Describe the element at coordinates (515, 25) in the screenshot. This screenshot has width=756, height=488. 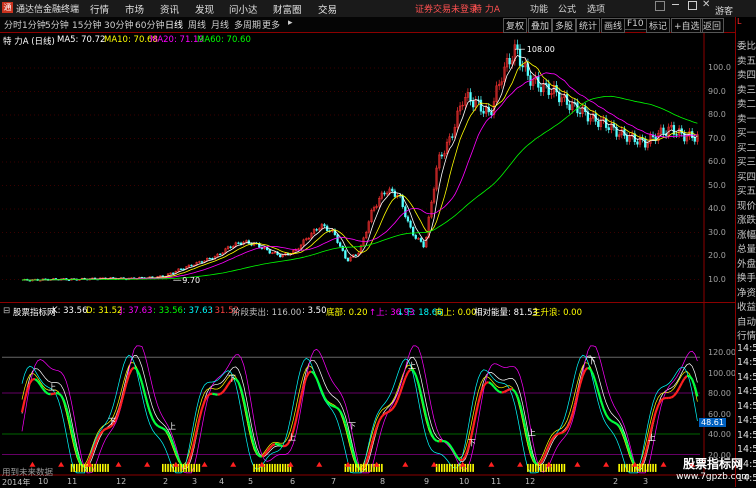
I see `toolbar-button-0: 复权` at that location.